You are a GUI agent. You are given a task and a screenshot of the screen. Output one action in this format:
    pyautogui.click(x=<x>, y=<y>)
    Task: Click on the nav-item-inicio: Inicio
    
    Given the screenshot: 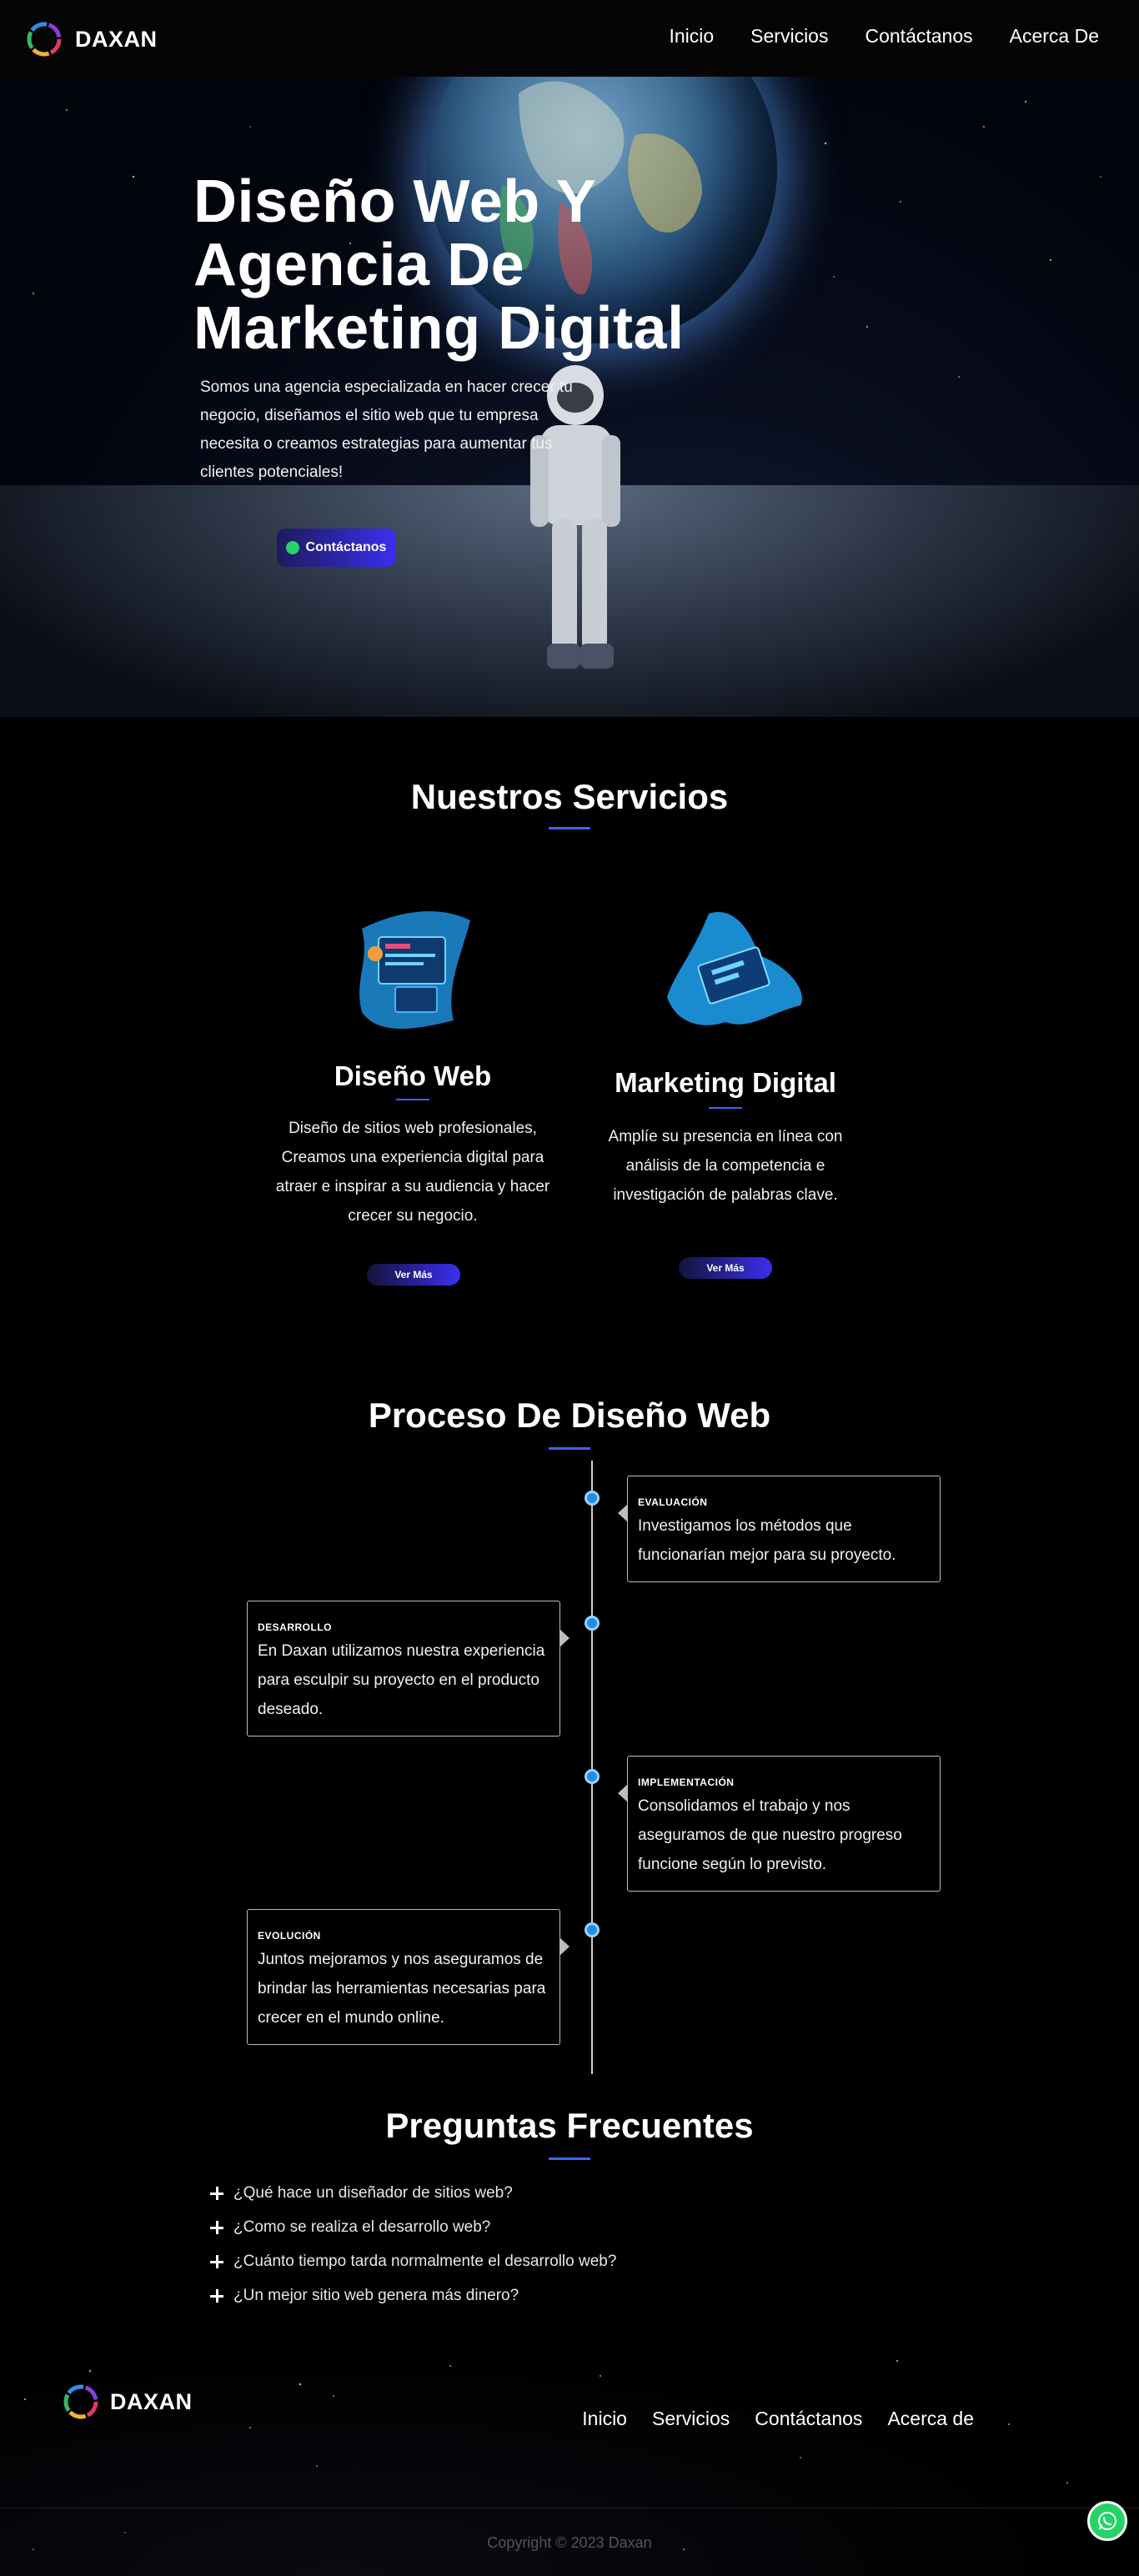 What is the action you would take?
    pyautogui.click(x=691, y=36)
    